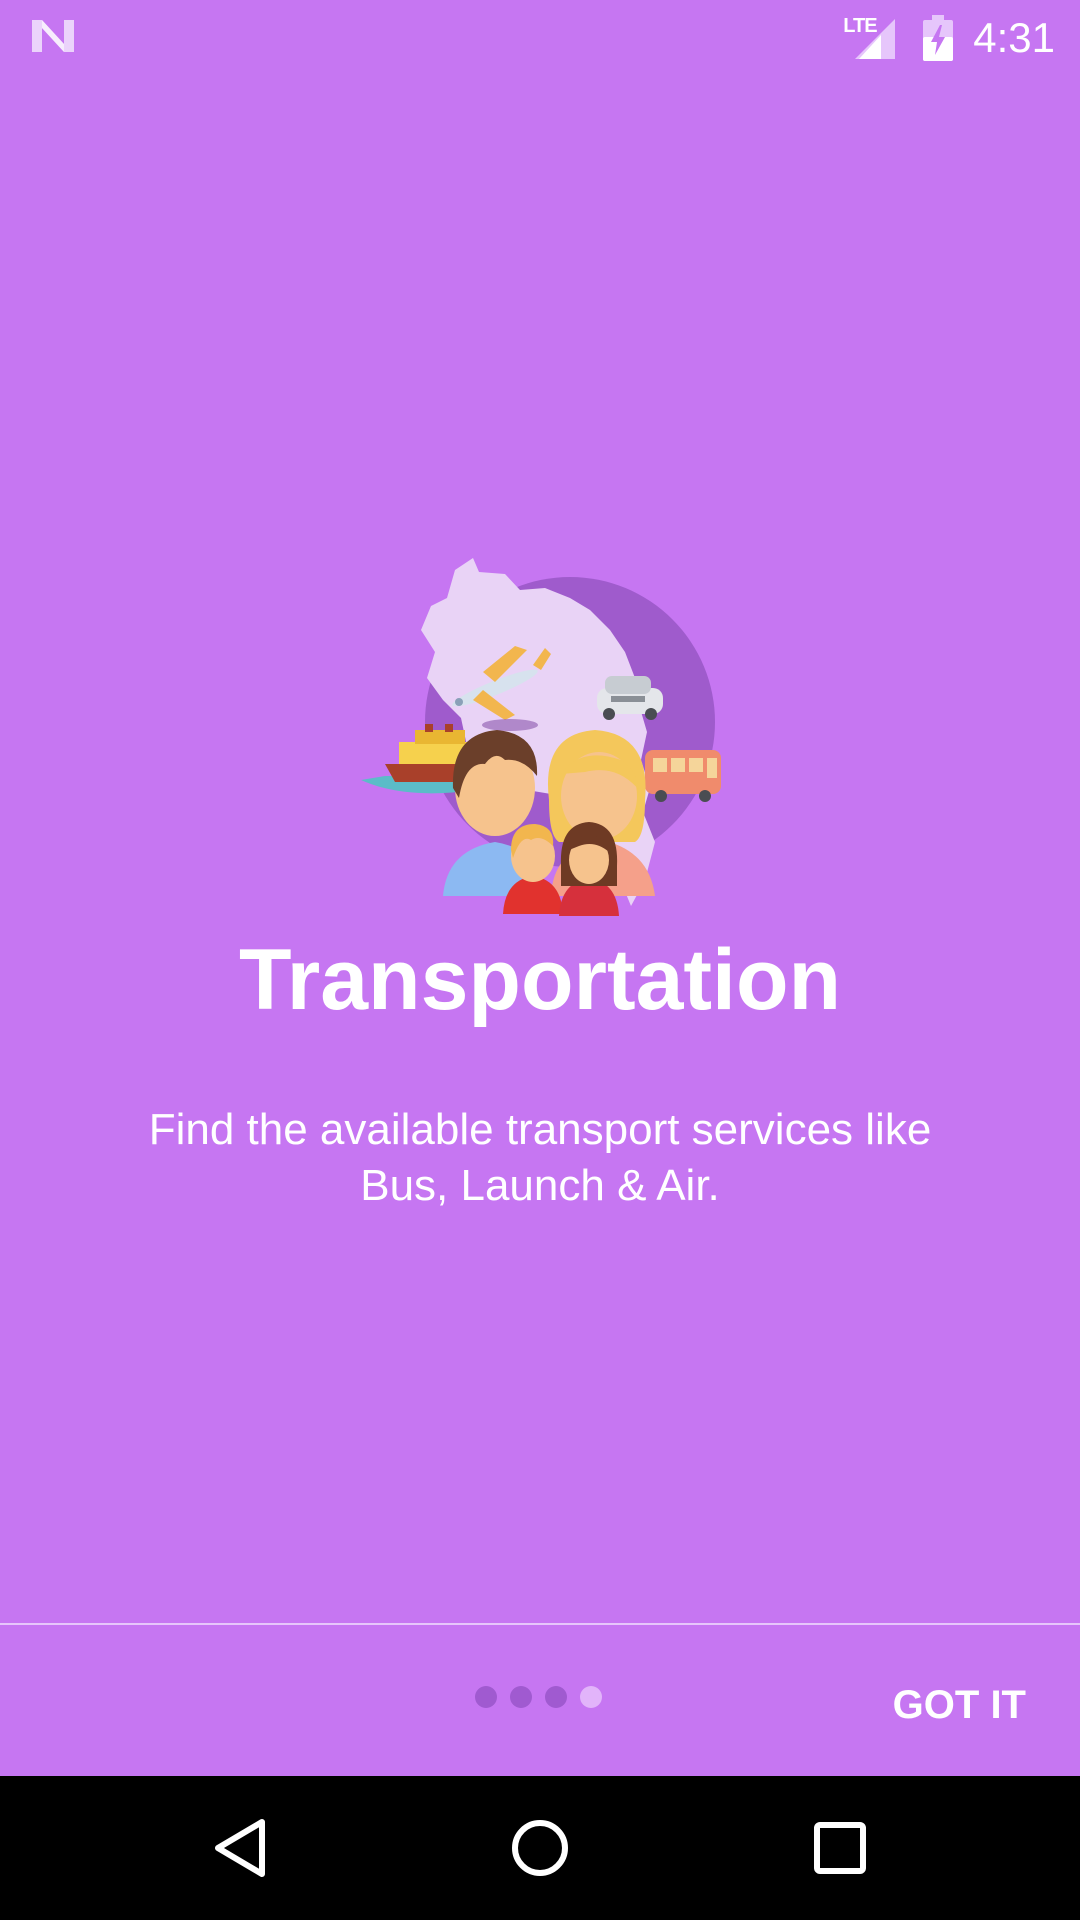 Image resolution: width=1080 pixels, height=1920 pixels. Describe the element at coordinates (938, 37) in the screenshot. I see `battery-charging-icon` at that location.